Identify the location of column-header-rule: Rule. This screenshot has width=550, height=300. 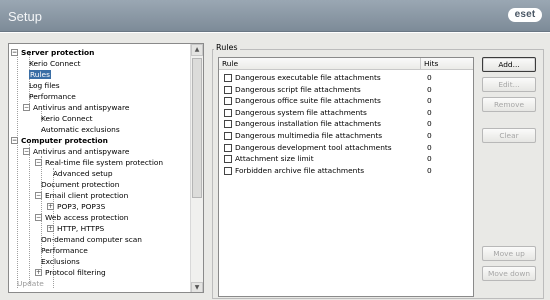
(320, 64).